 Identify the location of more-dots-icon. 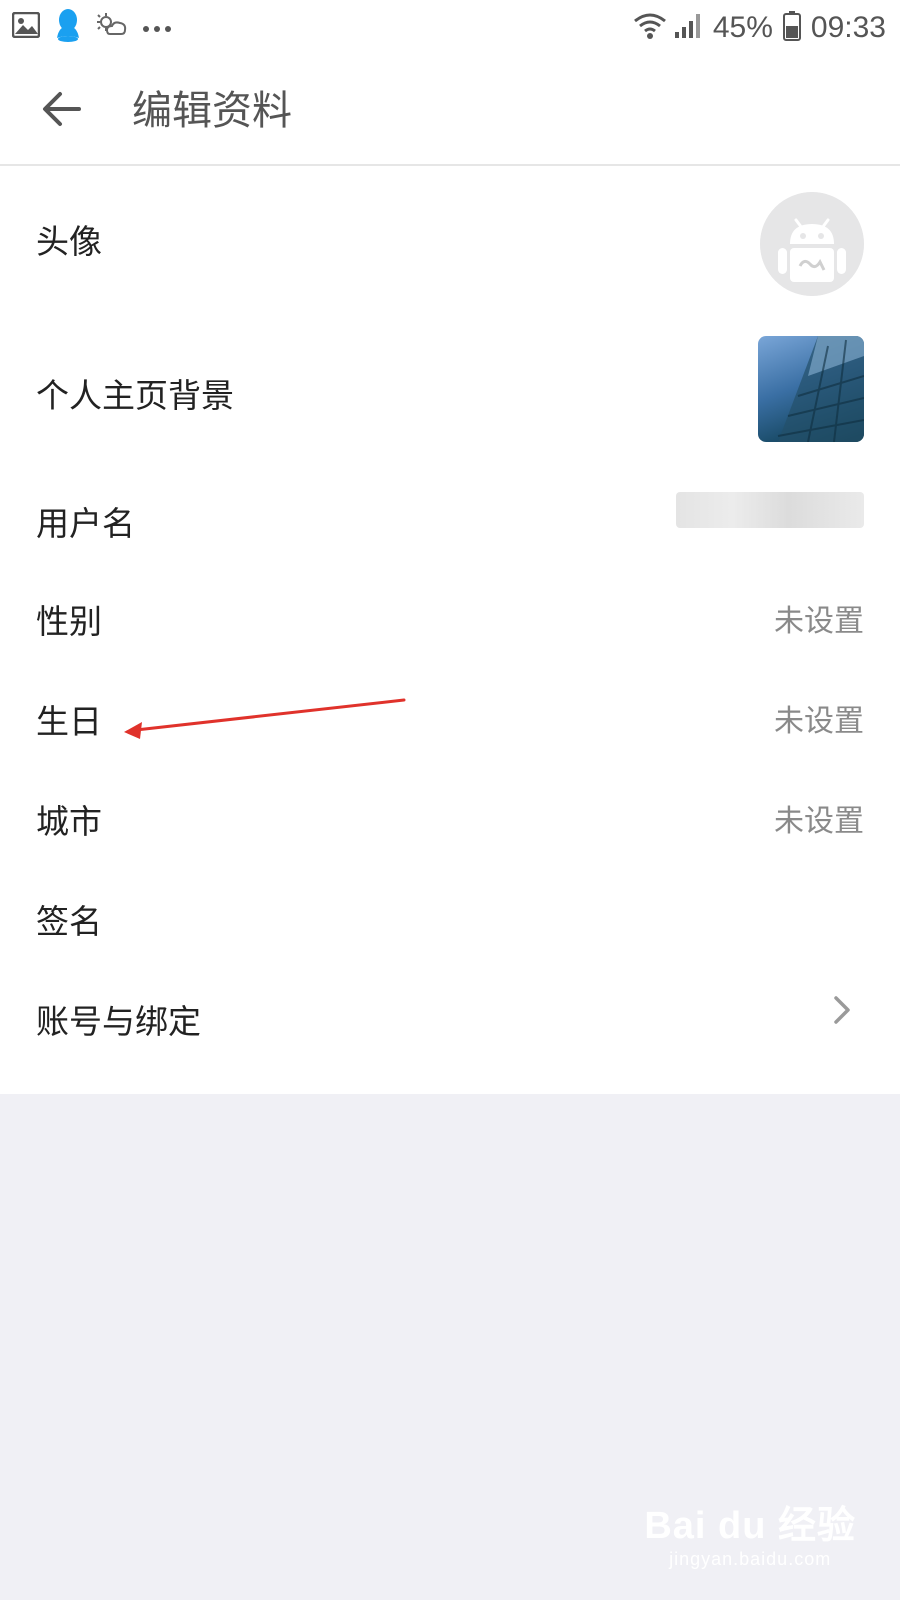
(157, 27).